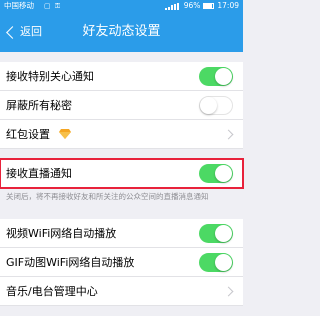  Describe the element at coordinates (122, 173) in the screenshot. I see `row-live-notify: 接收直播通知` at that location.